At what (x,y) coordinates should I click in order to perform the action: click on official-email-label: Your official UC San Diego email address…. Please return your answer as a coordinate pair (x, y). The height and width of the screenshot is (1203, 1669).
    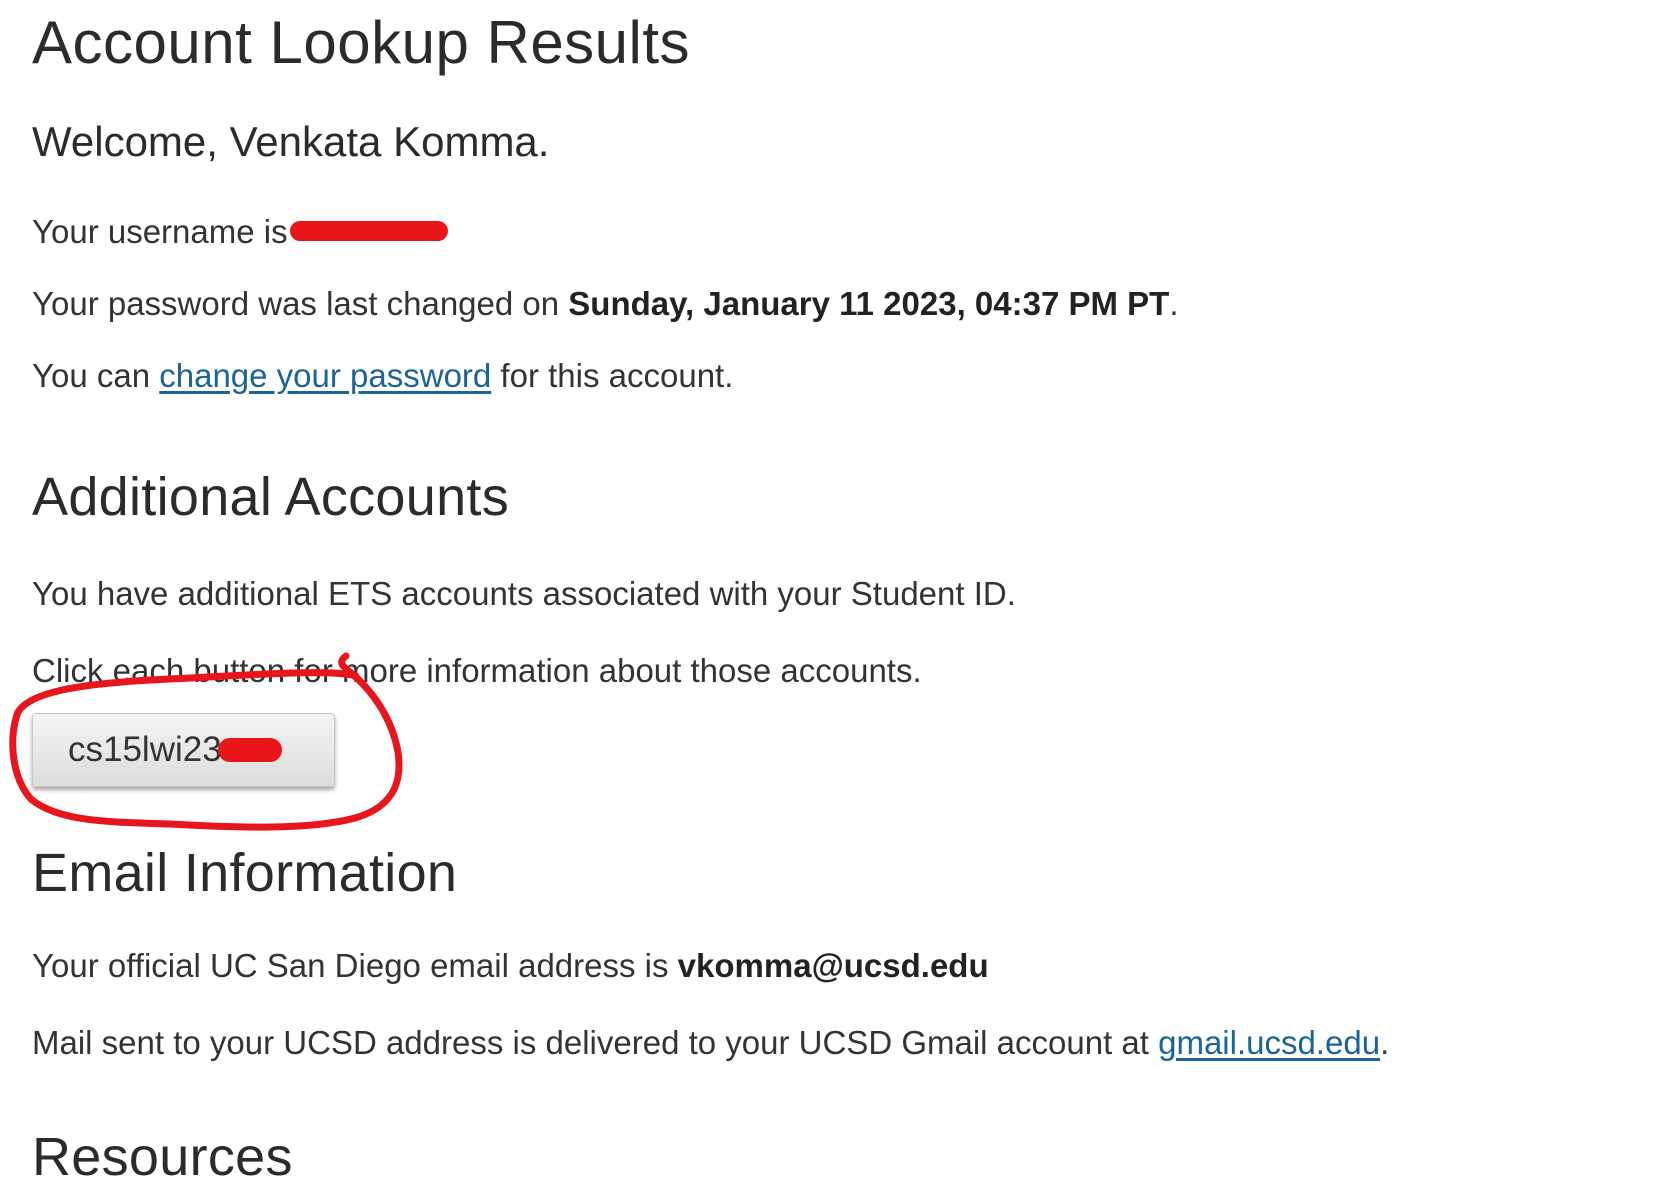
    Looking at the image, I should click on (355, 965).